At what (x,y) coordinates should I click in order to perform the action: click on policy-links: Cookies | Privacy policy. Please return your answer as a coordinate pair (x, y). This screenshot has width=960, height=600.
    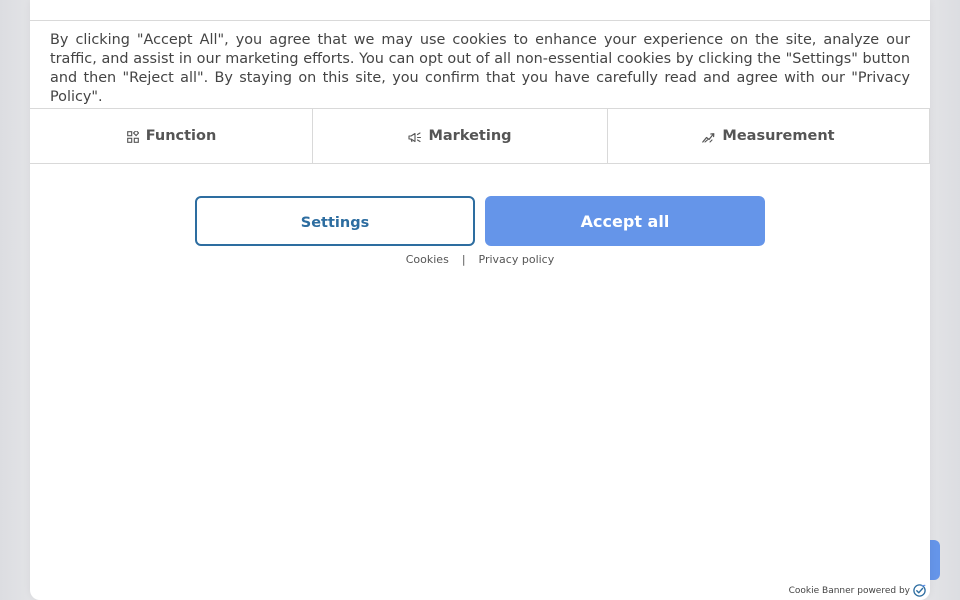
    Looking at the image, I should click on (480, 259).